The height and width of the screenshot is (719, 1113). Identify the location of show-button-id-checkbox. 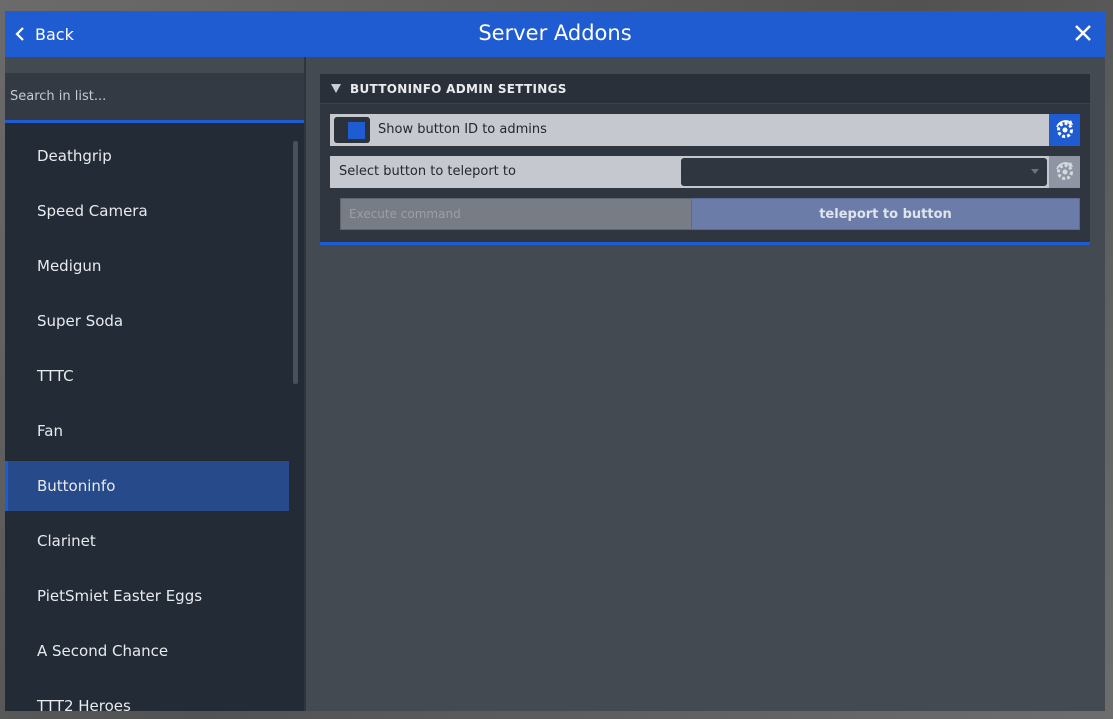
(352, 130).